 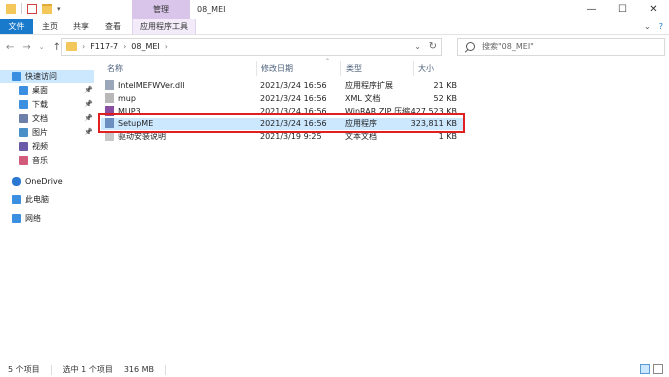 What do you see at coordinates (369, 85) in the screenshot?
I see `file-type: 应用程序扩展` at bounding box center [369, 85].